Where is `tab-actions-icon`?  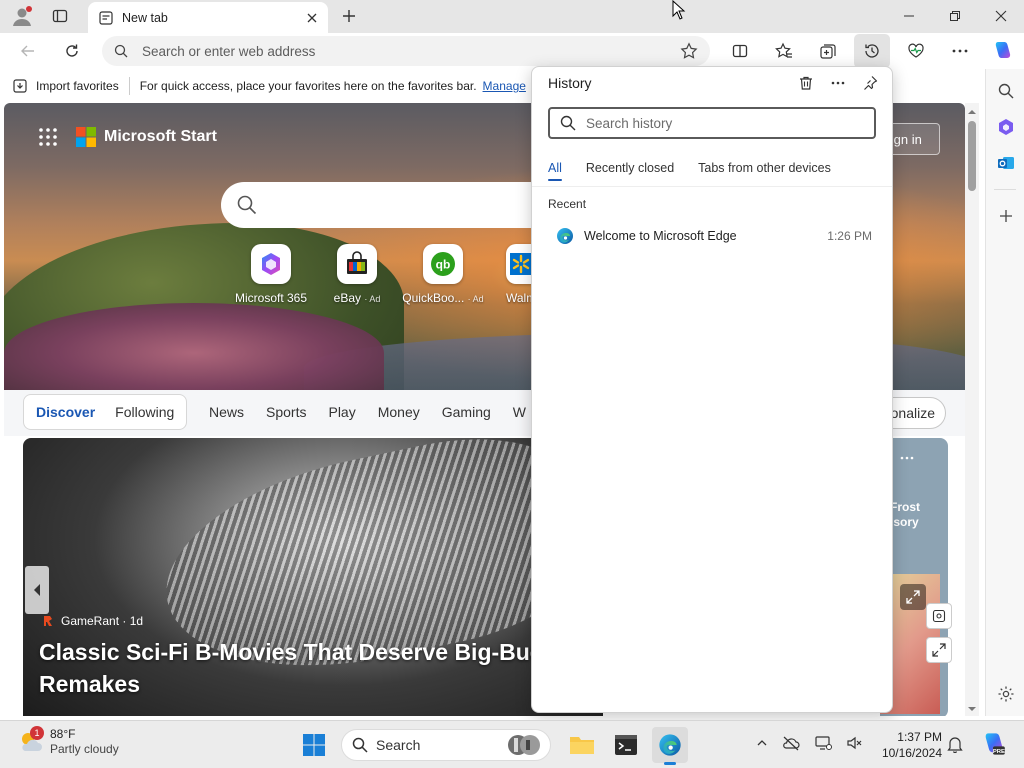
tab-actions-icon is located at coordinates (60, 16).